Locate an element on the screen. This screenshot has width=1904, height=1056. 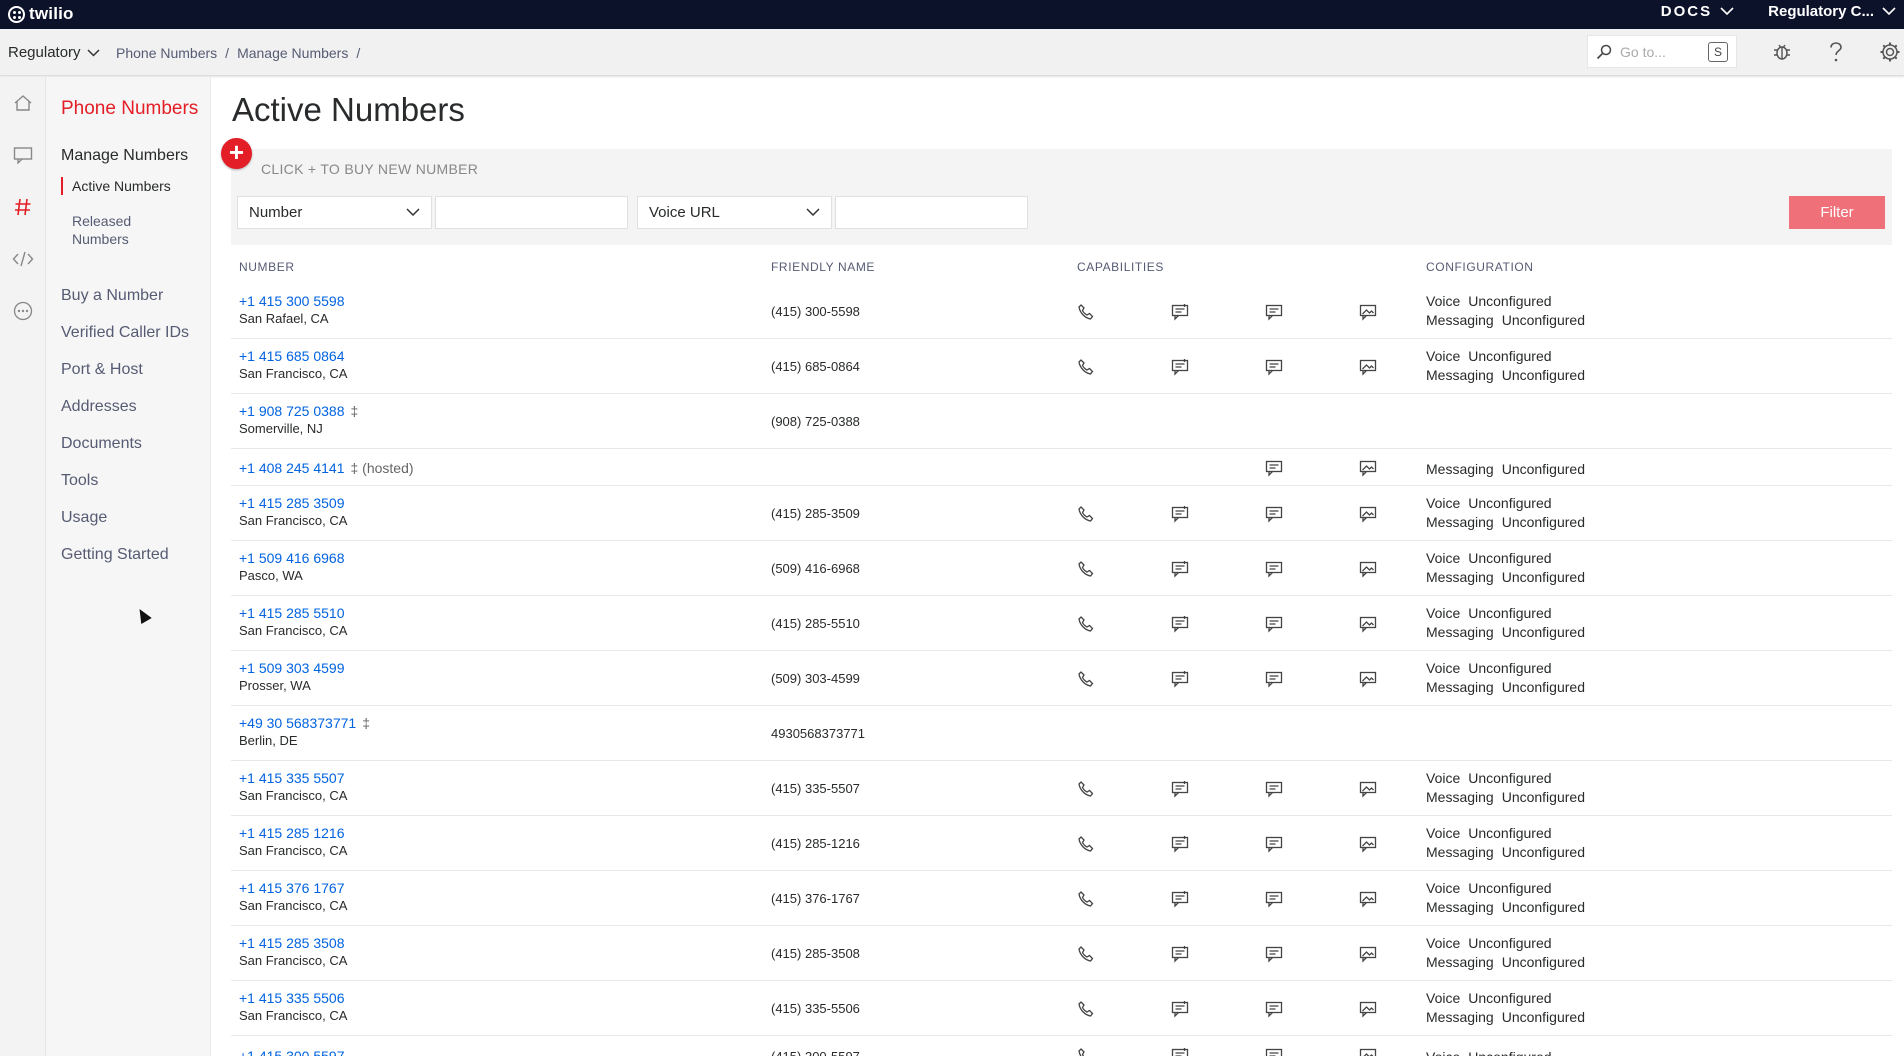
filter-url-input is located at coordinates (931, 212).